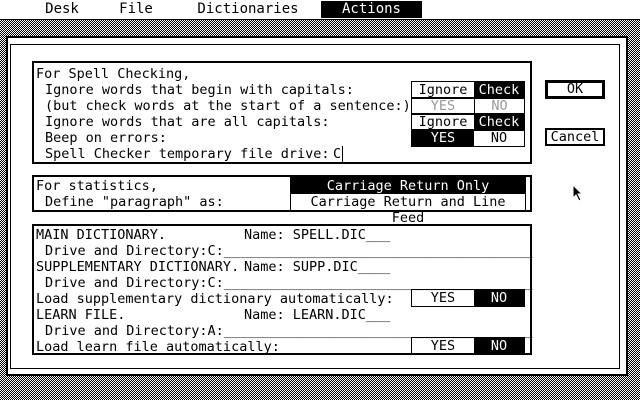 The image size is (640, 400). I want to click on spell-heading: For Spell Checking,, so click(113, 74).